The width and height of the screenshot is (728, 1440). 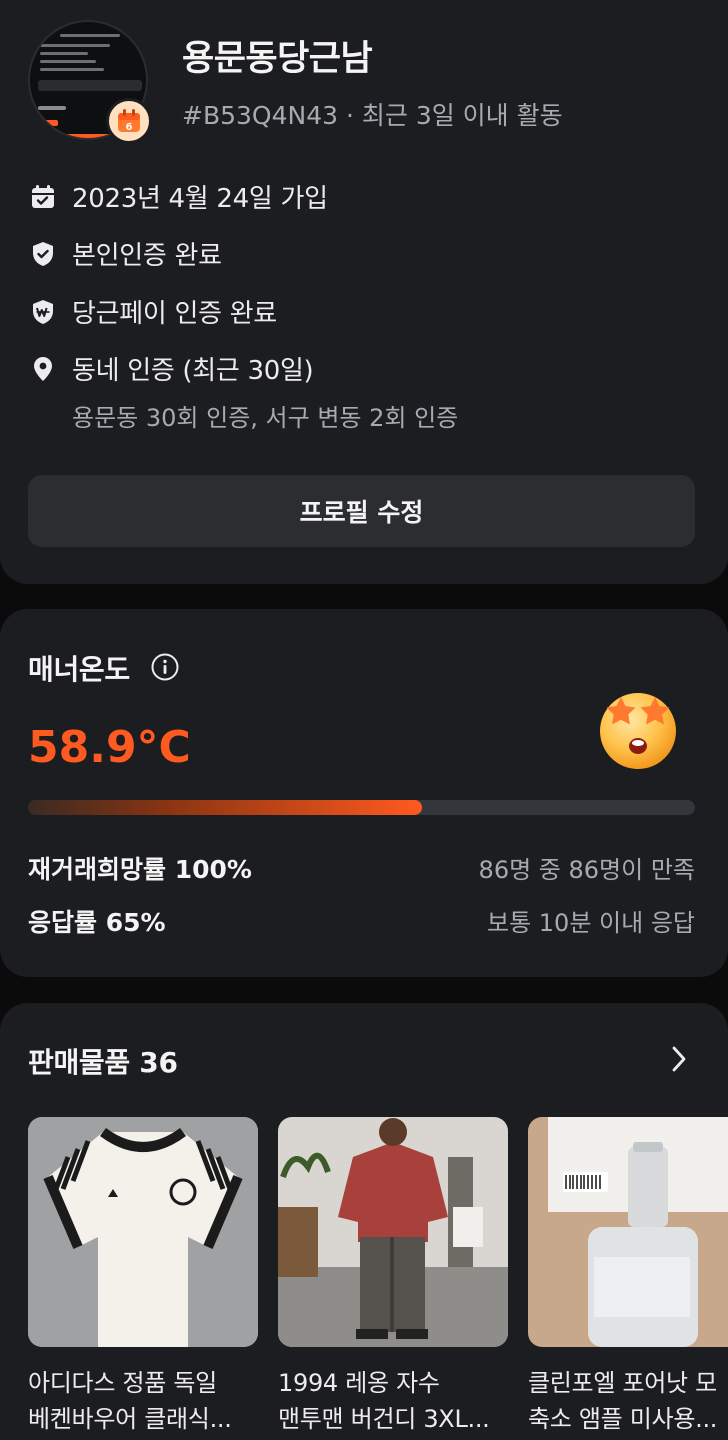 What do you see at coordinates (260, 115) in the screenshot?
I see `user-id: #B53Q4N43` at bounding box center [260, 115].